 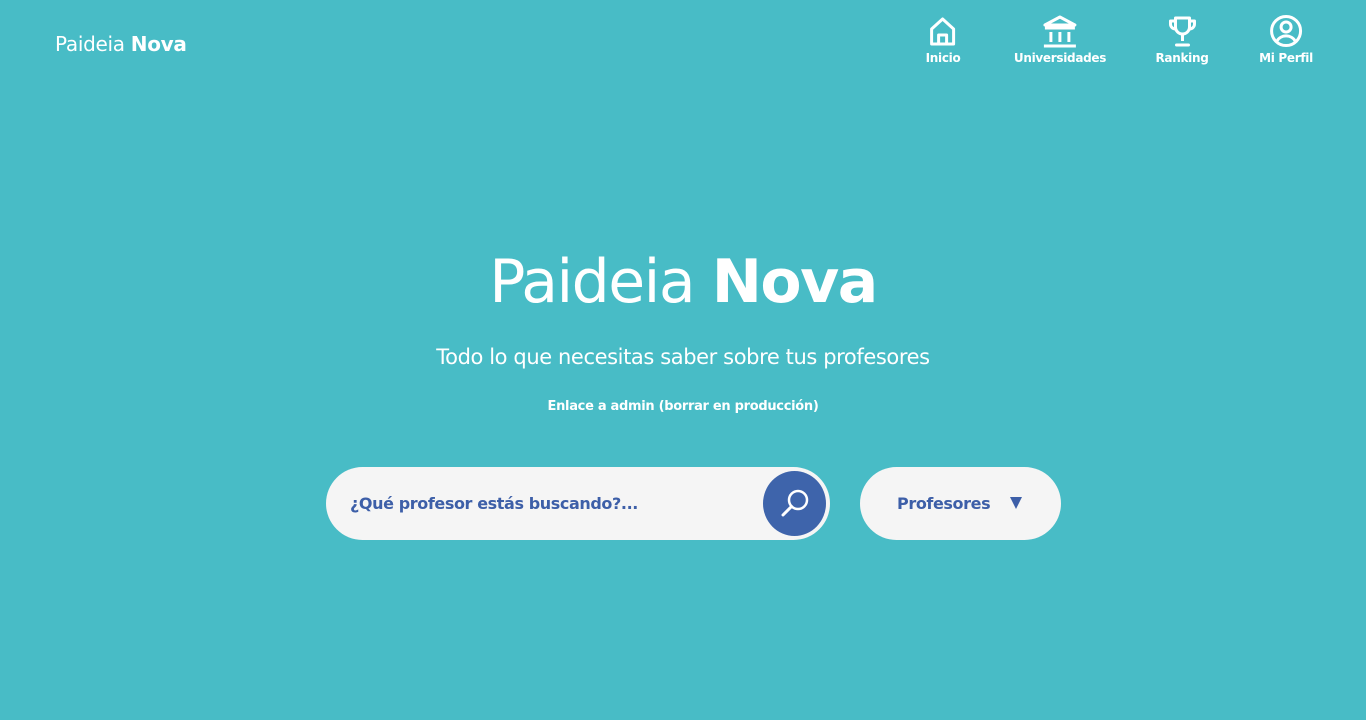 What do you see at coordinates (943, 58) in the screenshot?
I see `nav-label-inicio: Inicio` at bounding box center [943, 58].